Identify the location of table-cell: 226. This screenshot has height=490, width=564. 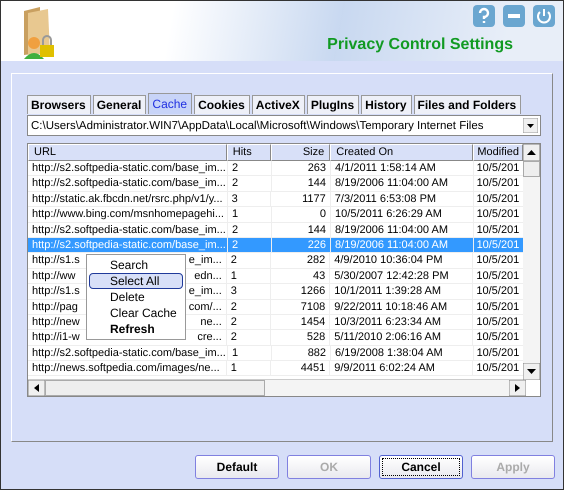
(302, 245).